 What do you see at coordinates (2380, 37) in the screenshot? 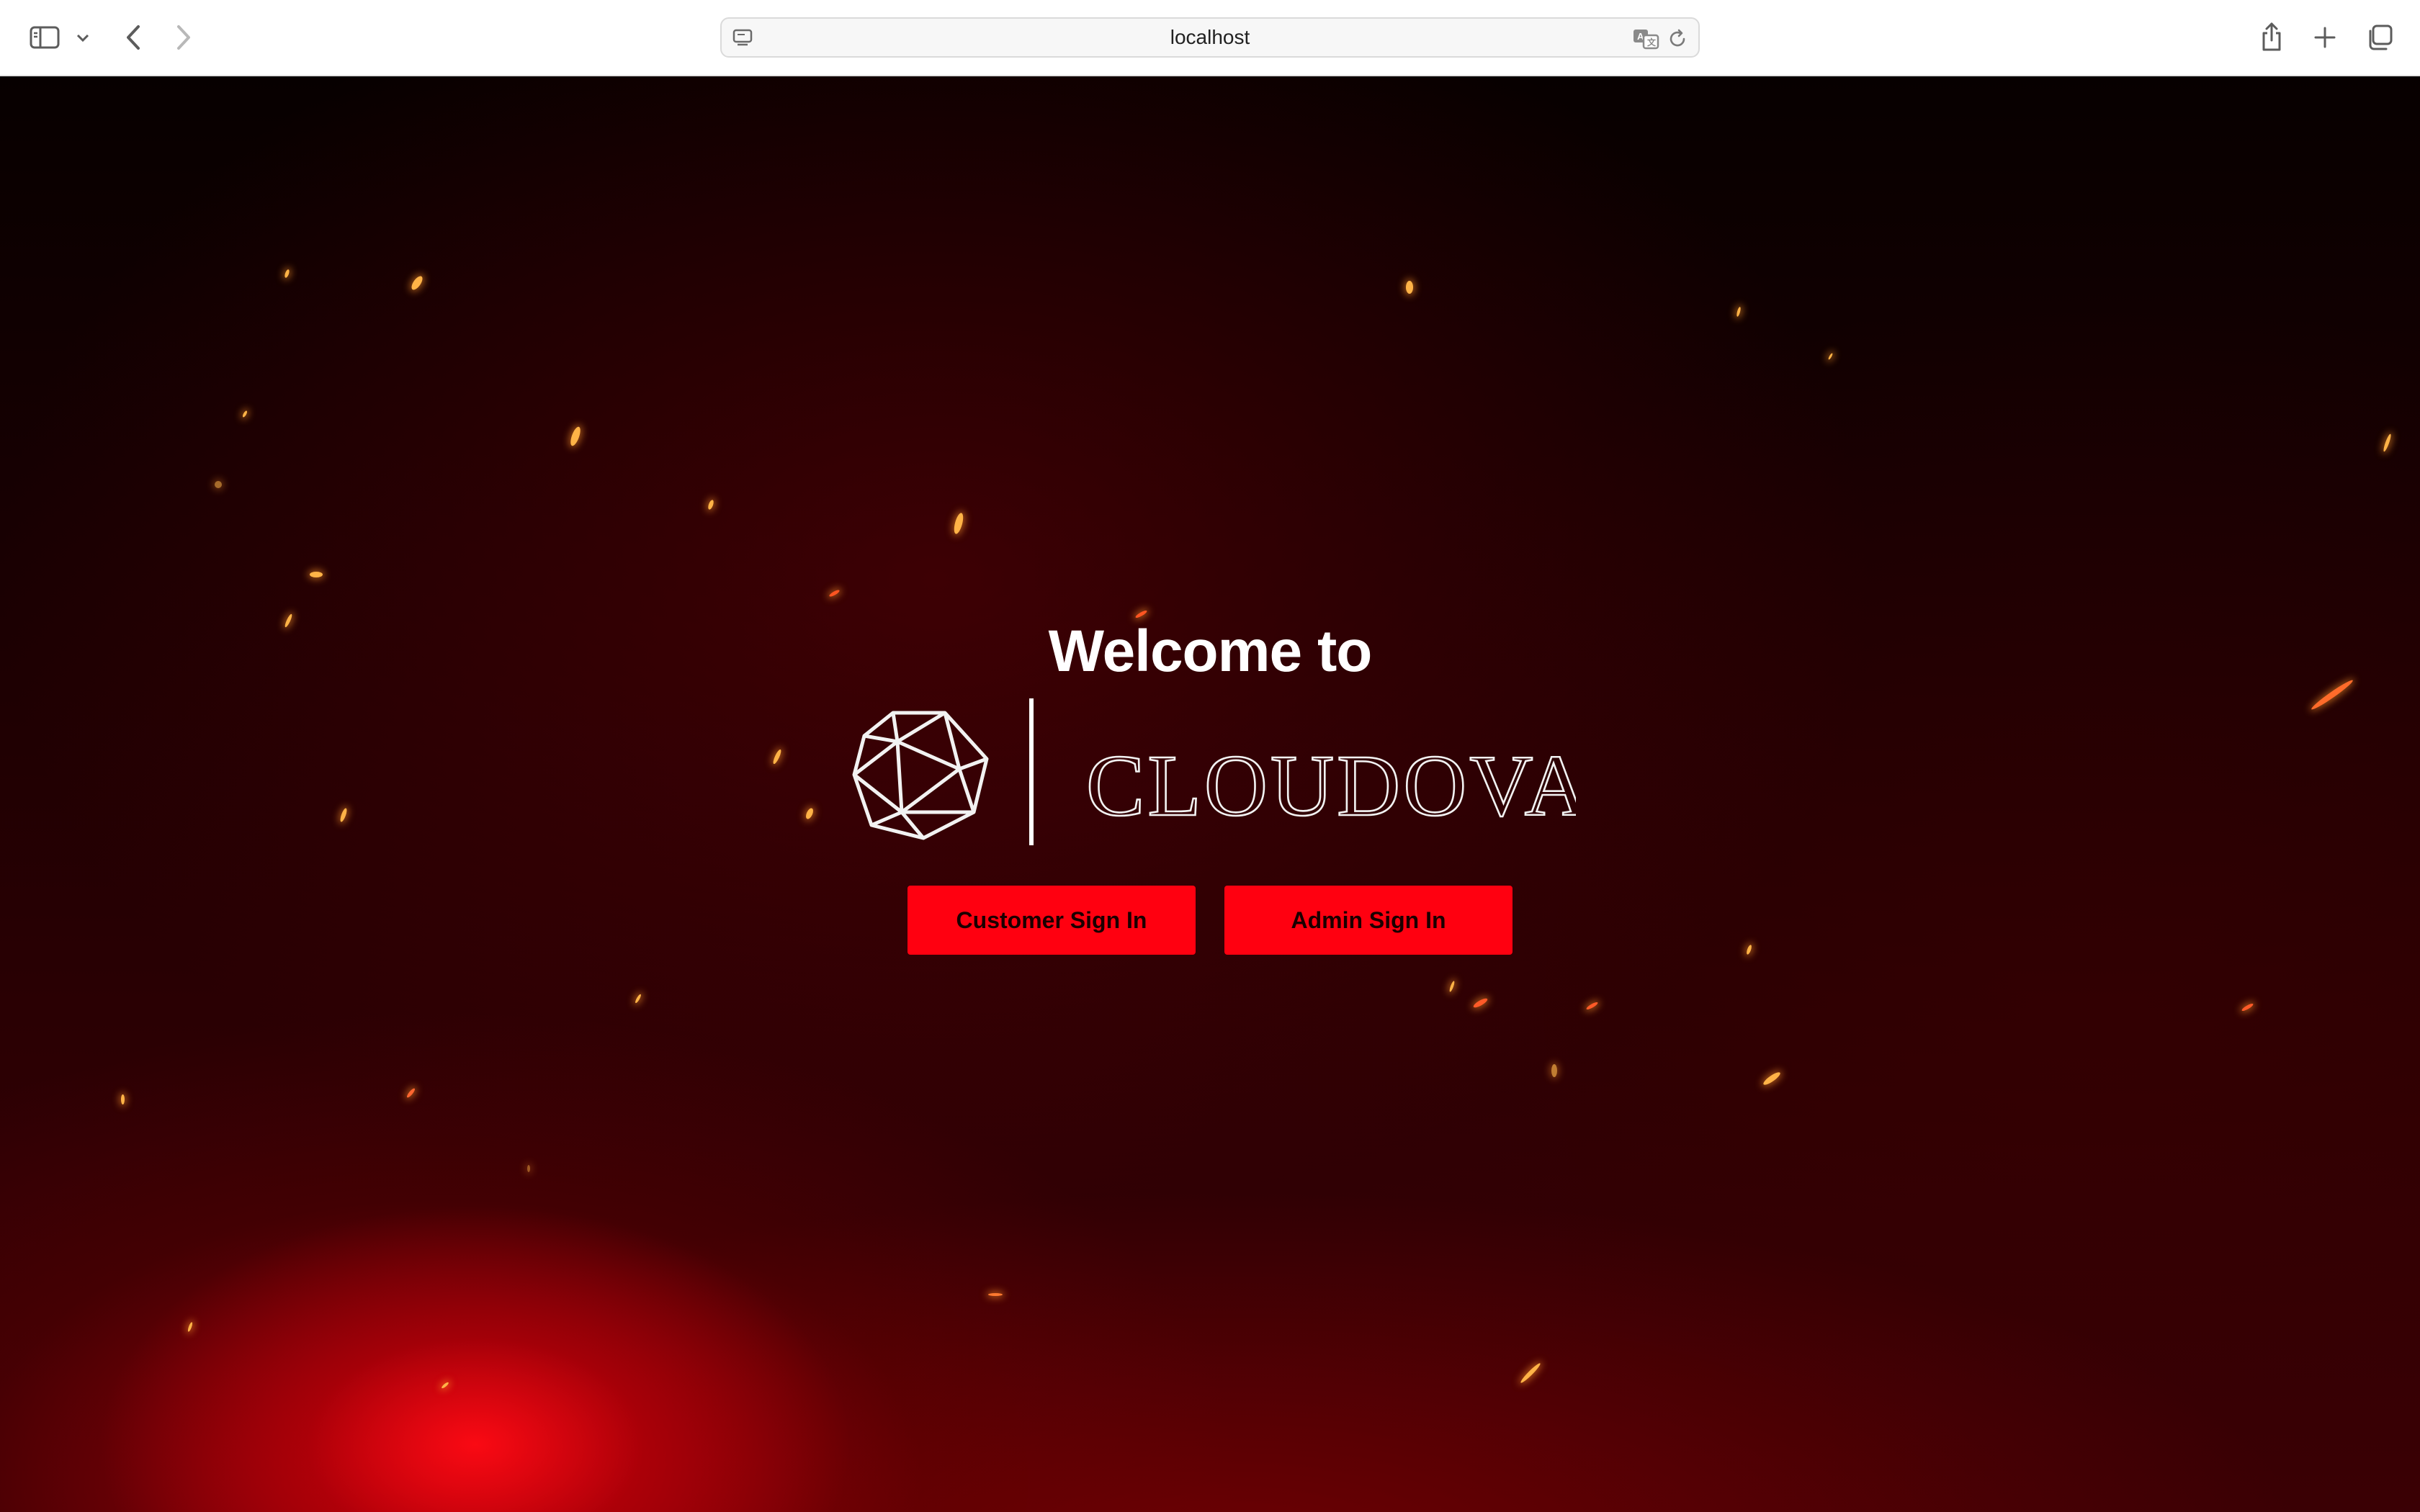
I see `tab-overview-icon` at bounding box center [2380, 37].